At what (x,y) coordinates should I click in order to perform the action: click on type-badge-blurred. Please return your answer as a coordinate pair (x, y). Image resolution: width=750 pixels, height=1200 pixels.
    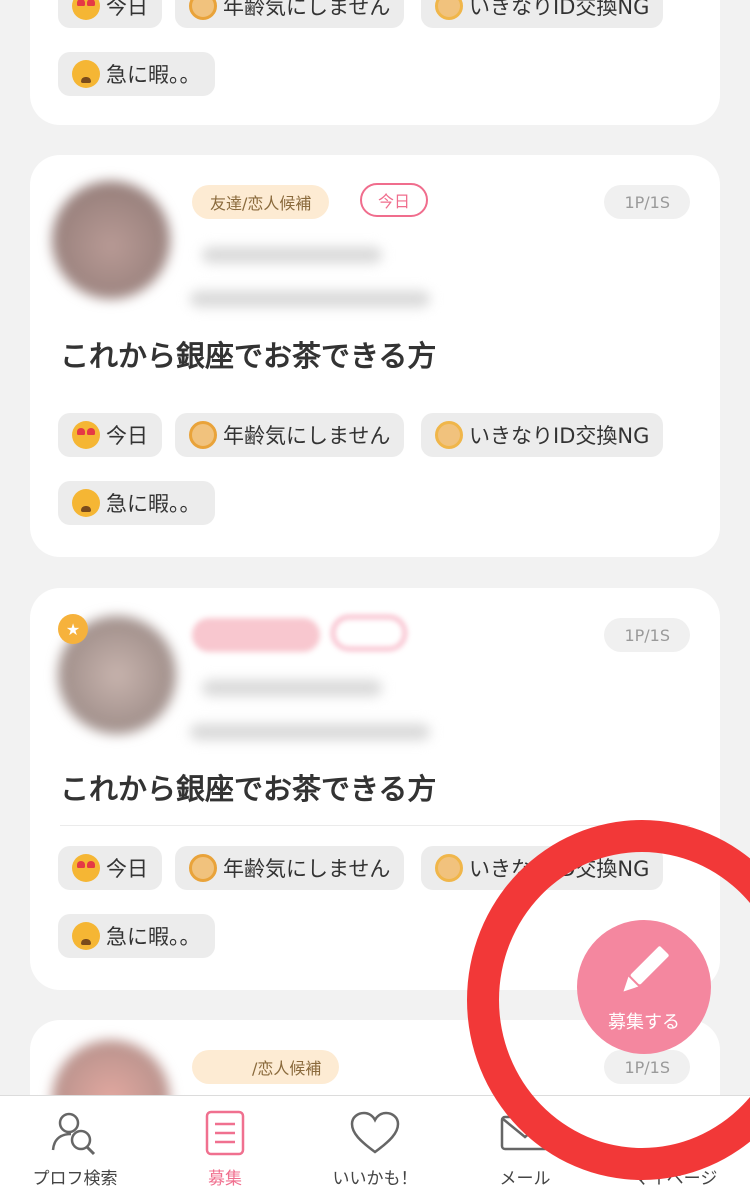
    Looking at the image, I should click on (256, 635).